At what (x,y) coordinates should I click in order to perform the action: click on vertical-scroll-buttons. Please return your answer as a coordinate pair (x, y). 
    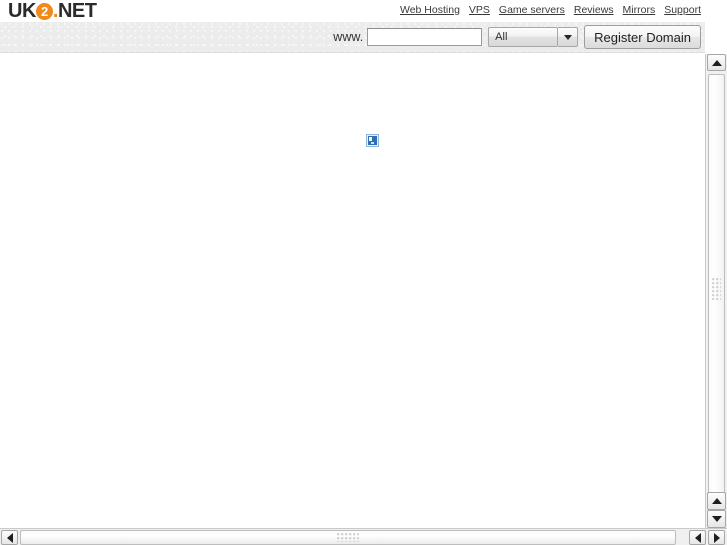
    Looking at the image, I should click on (716, 510).